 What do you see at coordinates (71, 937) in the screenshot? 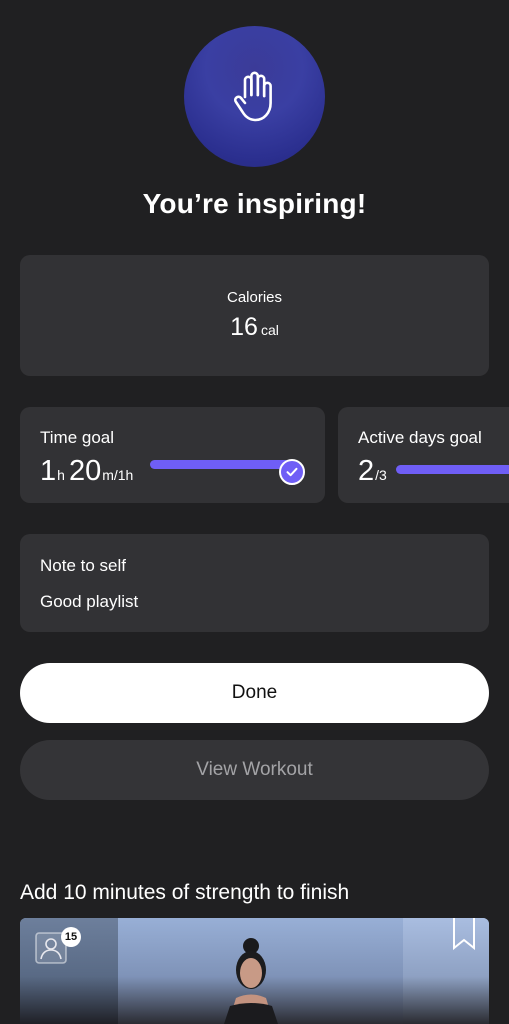
I see `participant-count-badge: 15` at bounding box center [71, 937].